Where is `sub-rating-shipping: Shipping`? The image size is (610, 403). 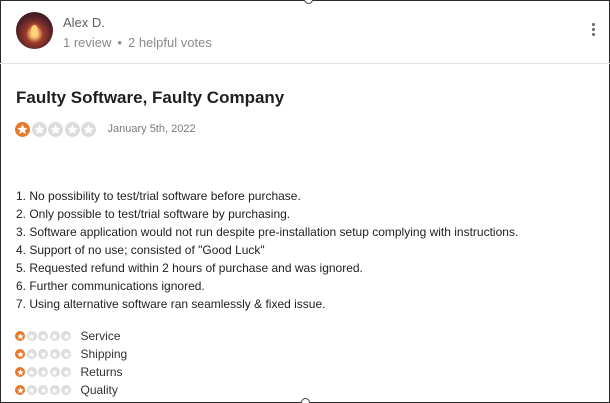 sub-rating-shipping: Shipping is located at coordinates (71, 354).